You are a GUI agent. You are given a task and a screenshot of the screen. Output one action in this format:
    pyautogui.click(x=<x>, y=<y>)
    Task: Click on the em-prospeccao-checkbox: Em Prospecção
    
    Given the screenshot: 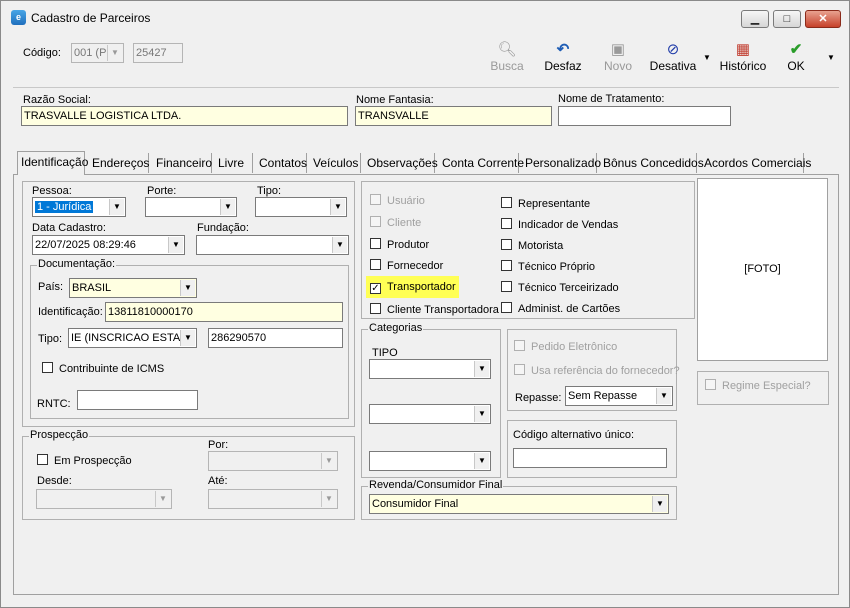 What is the action you would take?
    pyautogui.click(x=84, y=460)
    